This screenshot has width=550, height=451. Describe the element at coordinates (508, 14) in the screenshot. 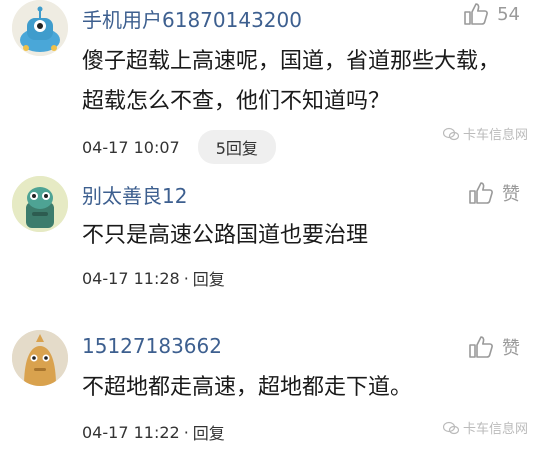

I see `like-count: 54` at that location.